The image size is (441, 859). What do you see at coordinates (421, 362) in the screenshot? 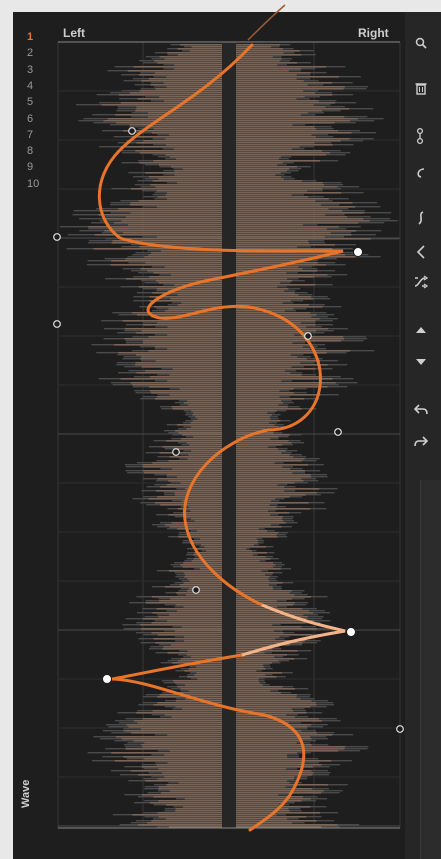
I see `move-down-icon` at bounding box center [421, 362].